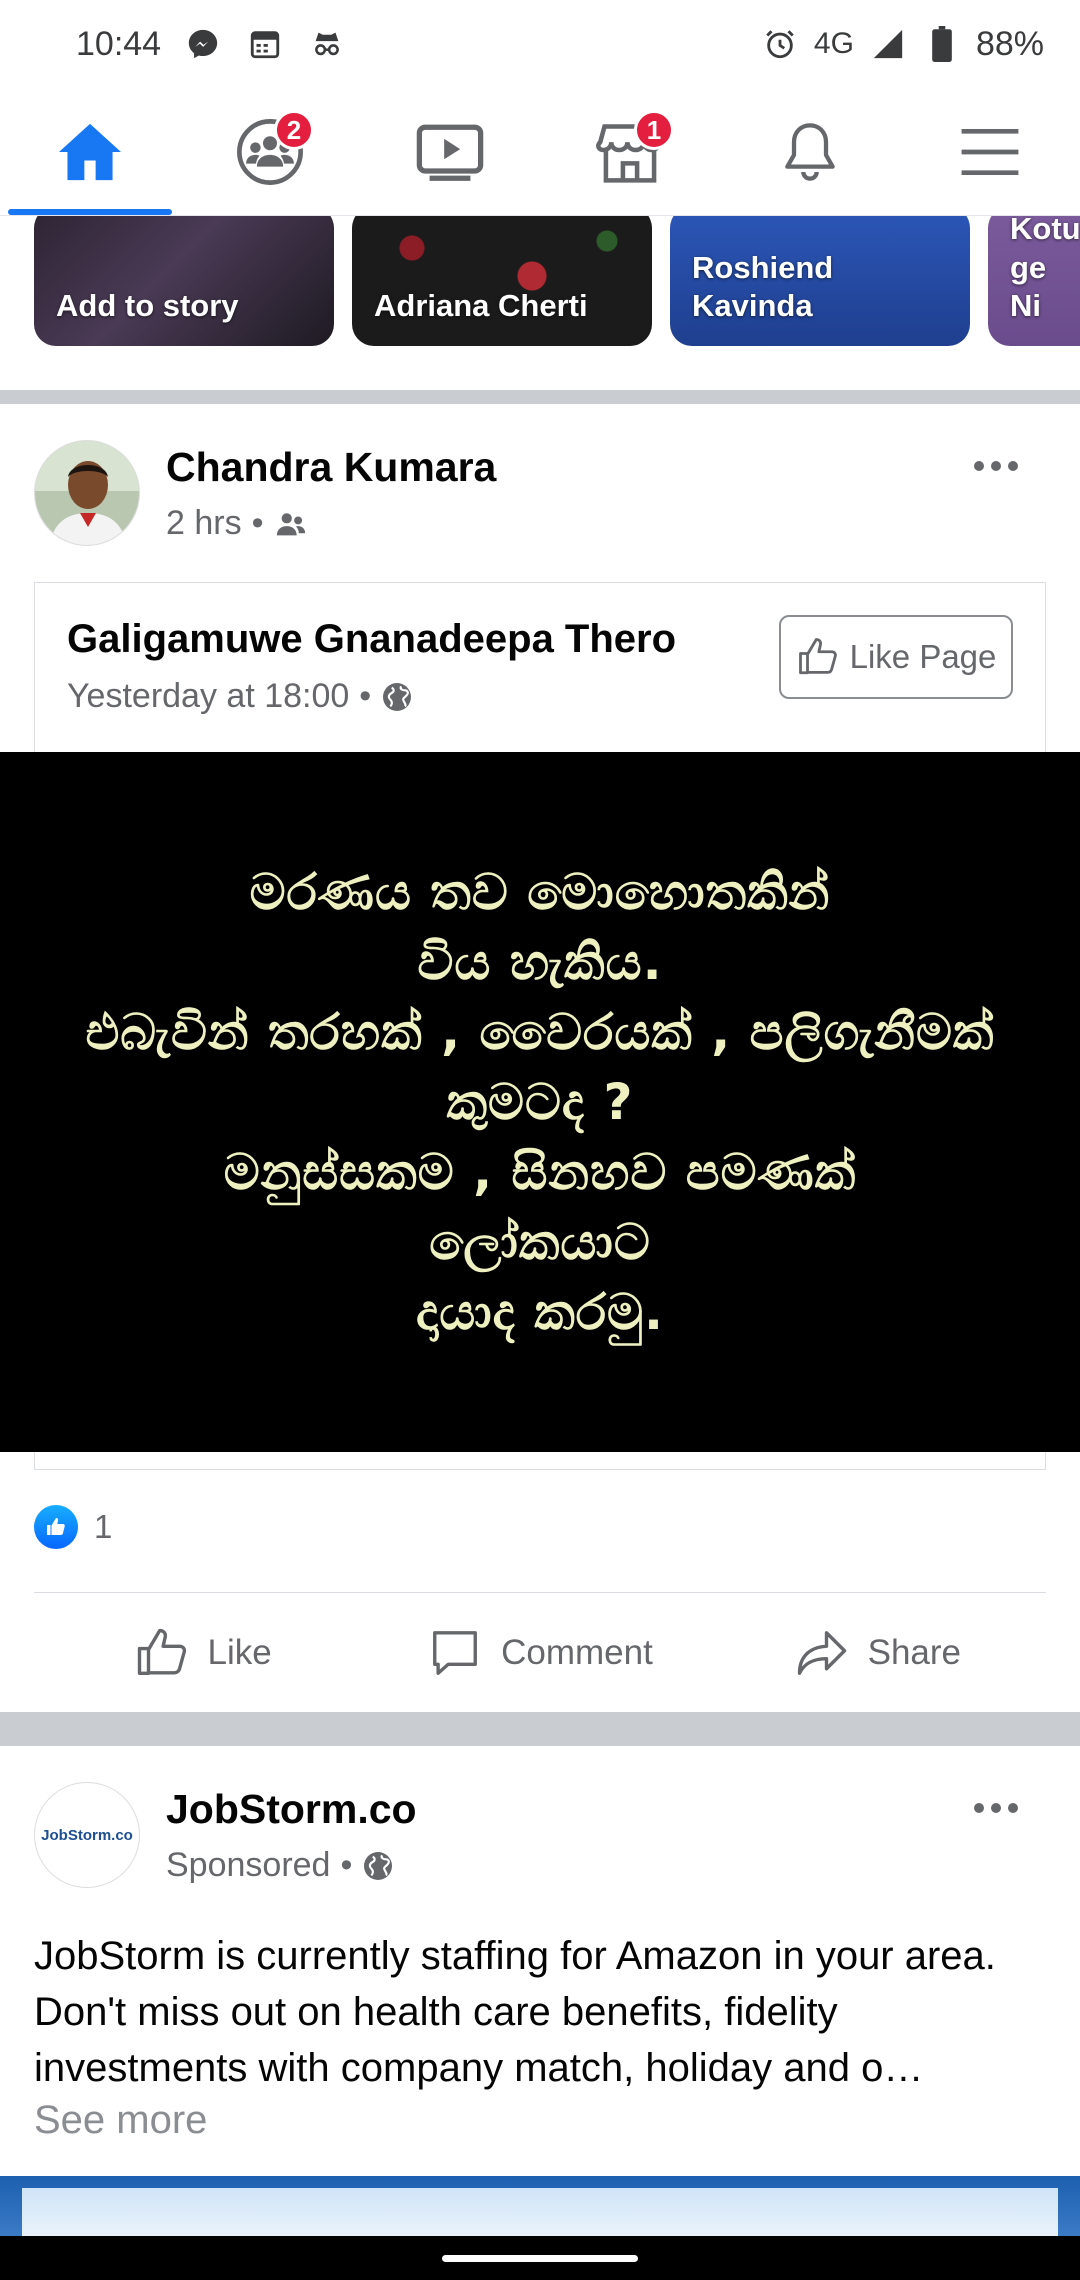  Describe the element at coordinates (291, 1809) in the screenshot. I see `post-author: JobStorm.co` at that location.